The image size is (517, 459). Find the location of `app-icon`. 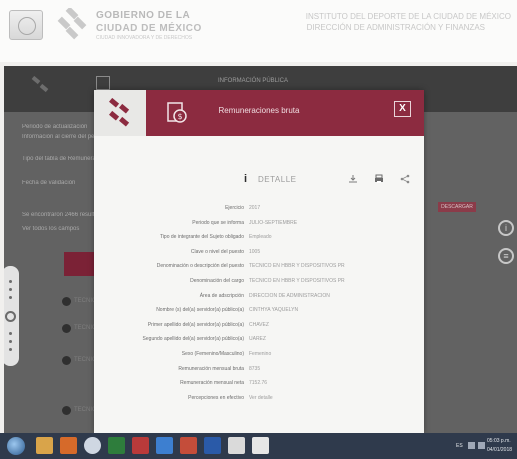

app-icon is located at coordinates (164, 445).